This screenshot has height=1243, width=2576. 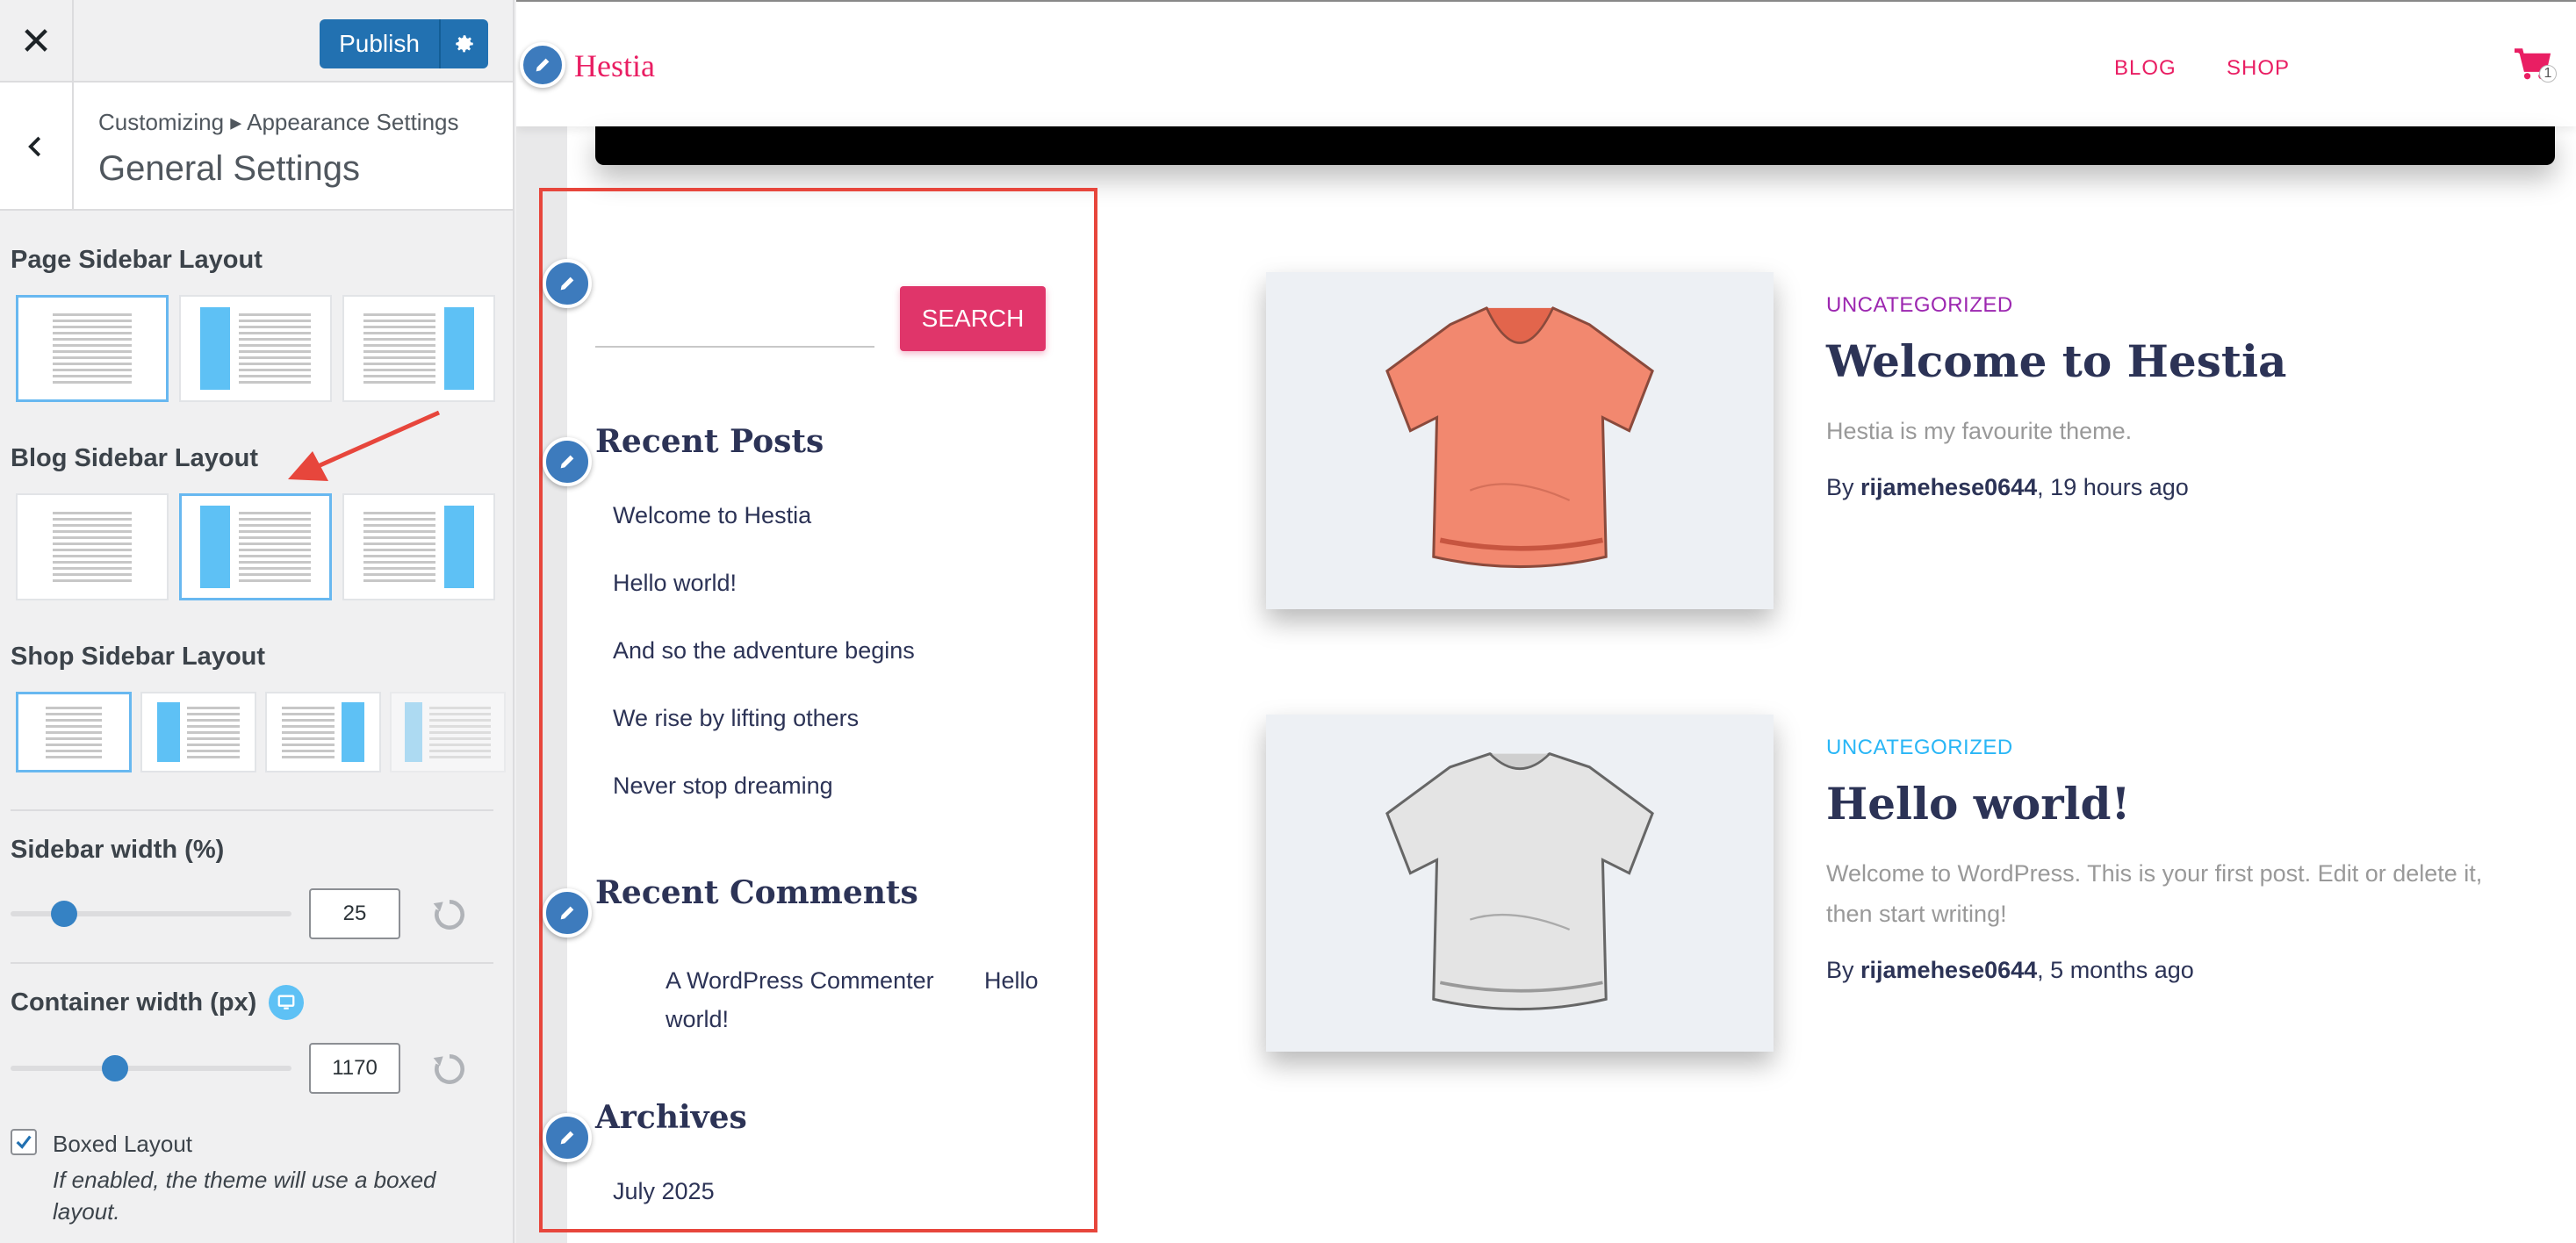 I want to click on search-input, so click(x=734, y=347).